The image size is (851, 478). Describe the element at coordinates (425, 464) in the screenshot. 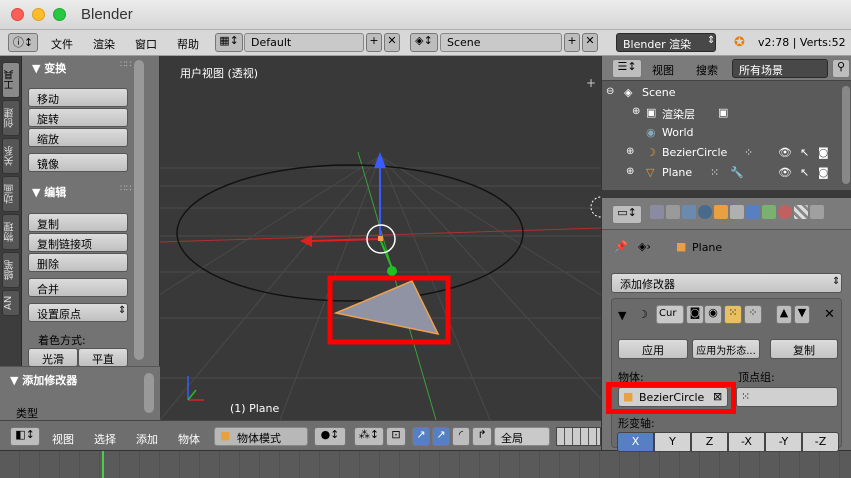

I see `timeline` at that location.